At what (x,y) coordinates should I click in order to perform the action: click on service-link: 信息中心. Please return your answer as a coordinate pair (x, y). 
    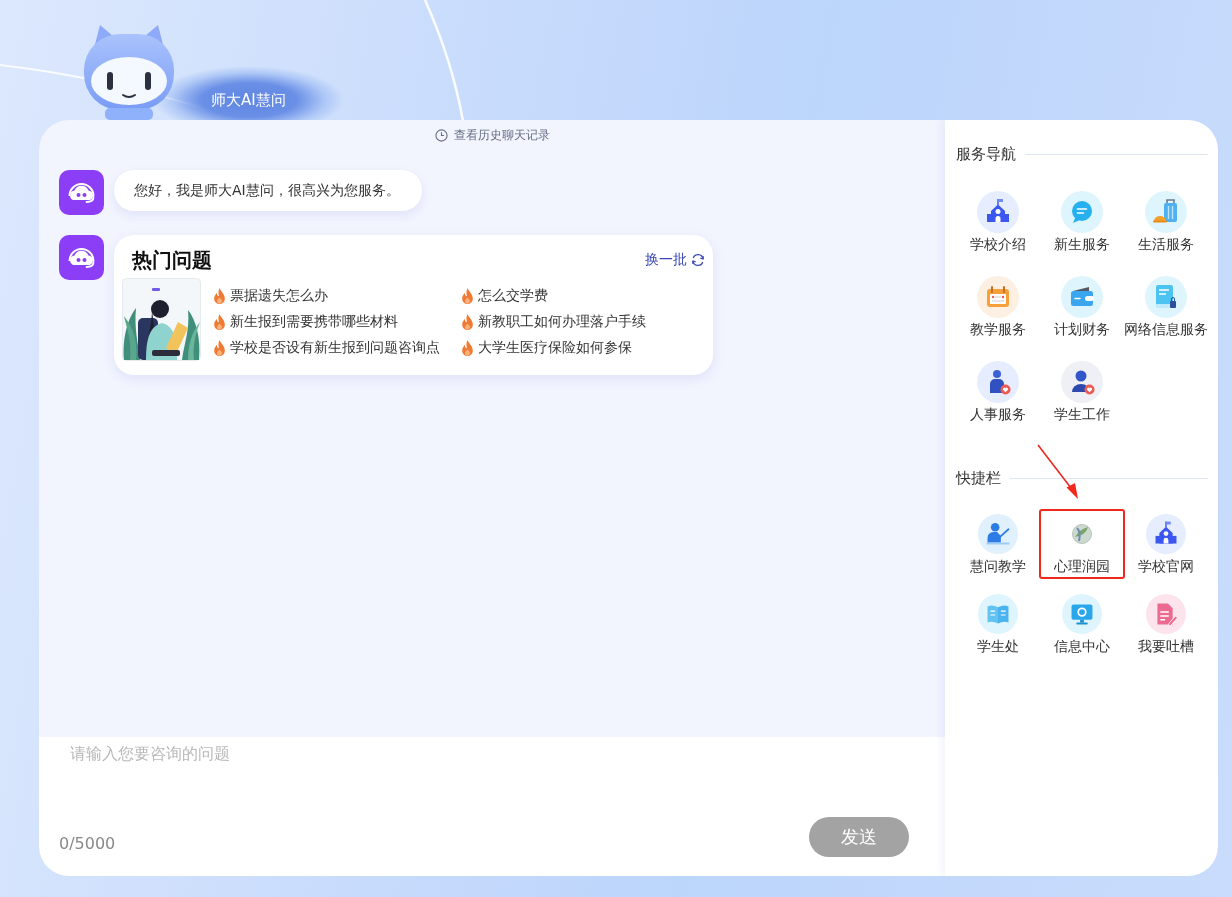
    Looking at the image, I should click on (1082, 624).